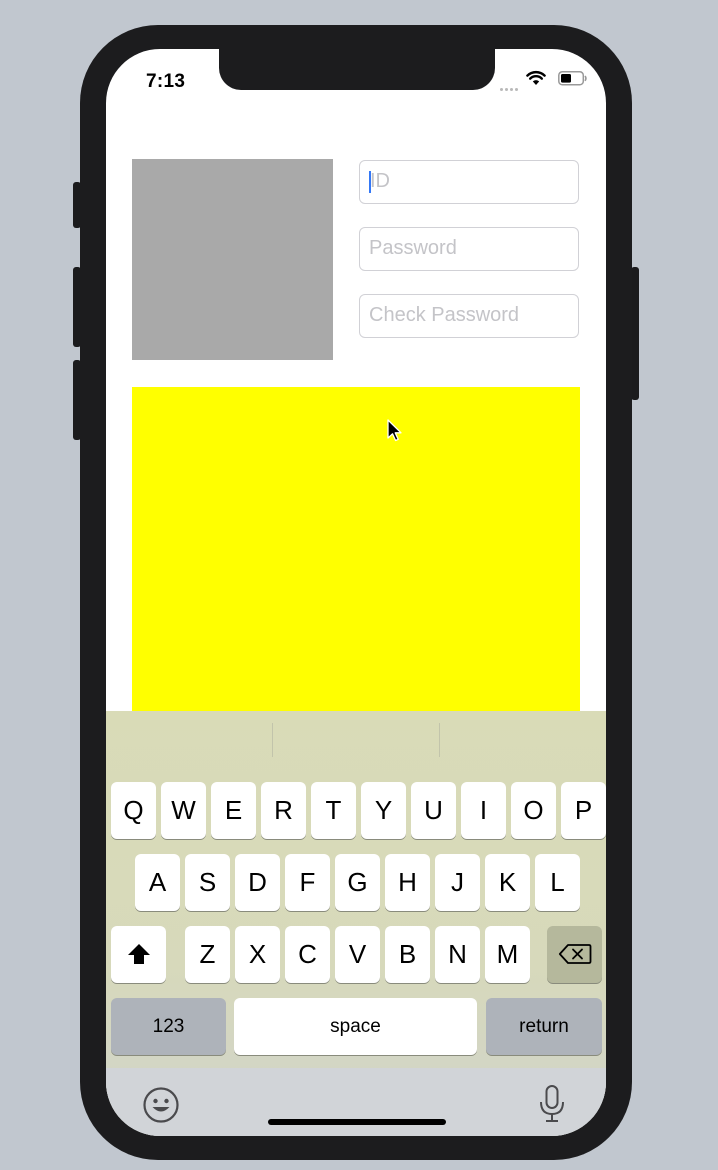 This screenshot has height=1170, width=718. I want to click on key-d: D, so click(257, 882).